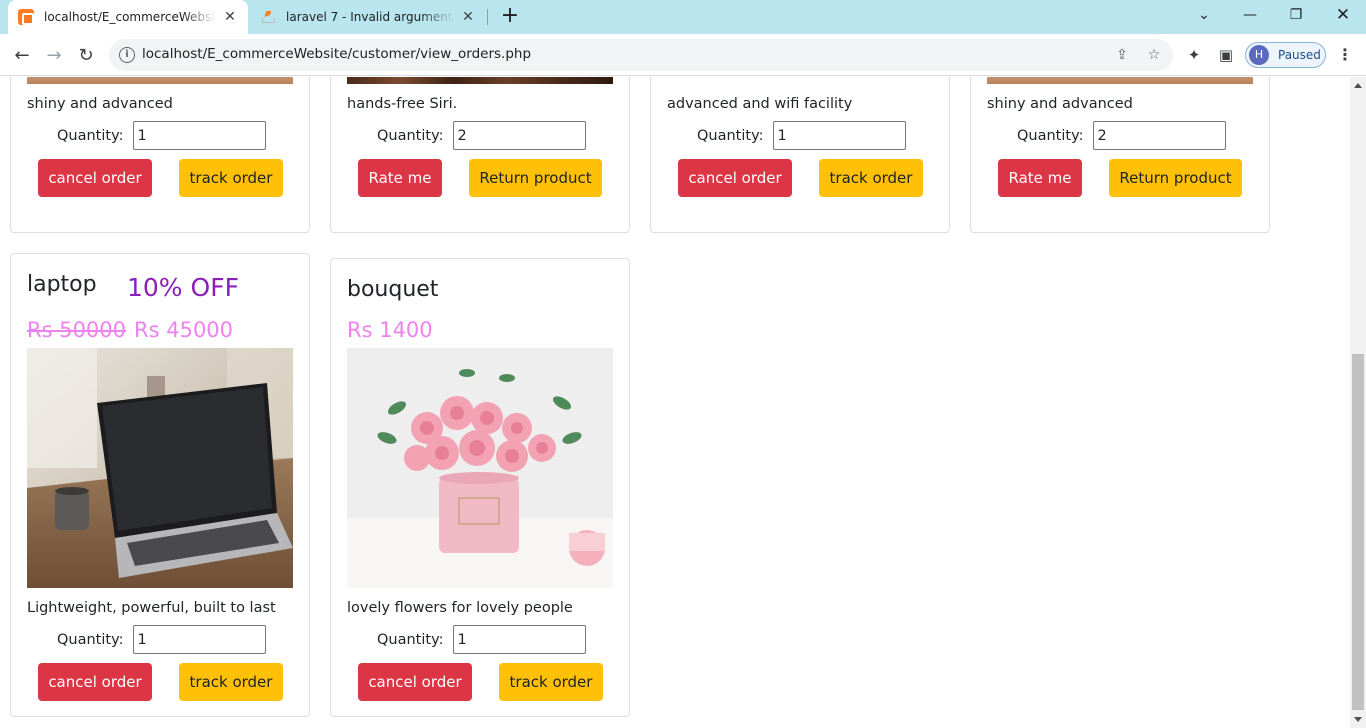 The height and width of the screenshot is (728, 1366). Describe the element at coordinates (127, 55) in the screenshot. I see `site-info-icon: i` at that location.